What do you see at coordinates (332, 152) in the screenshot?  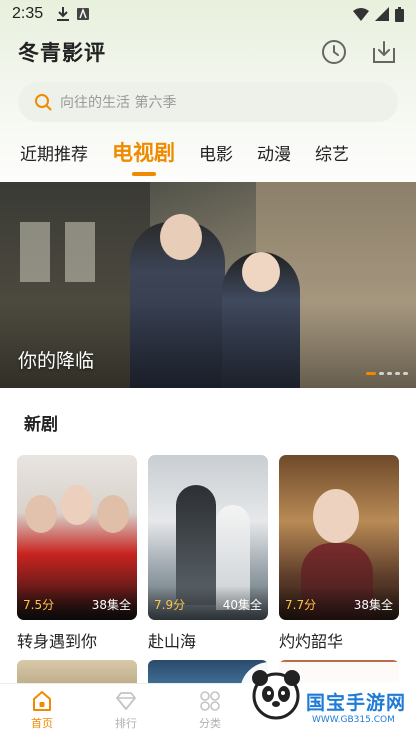 I see `tab-variety: 综艺` at bounding box center [332, 152].